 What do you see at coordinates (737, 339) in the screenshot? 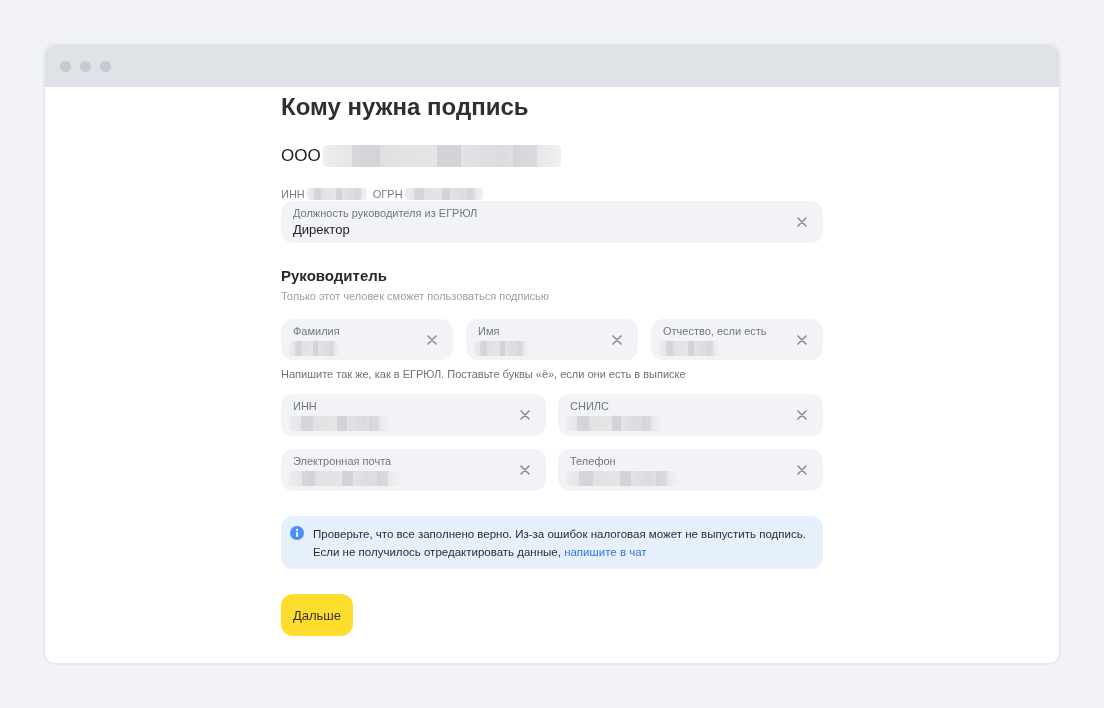
I see `name-field: Отчество, если есть` at bounding box center [737, 339].